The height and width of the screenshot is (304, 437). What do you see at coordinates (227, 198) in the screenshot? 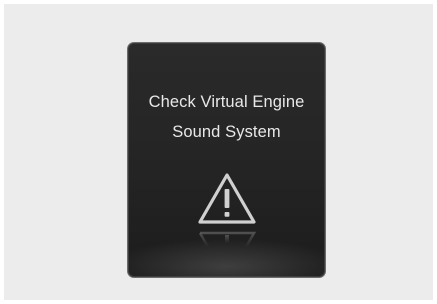
I see `warning-triangle-icon` at bounding box center [227, 198].